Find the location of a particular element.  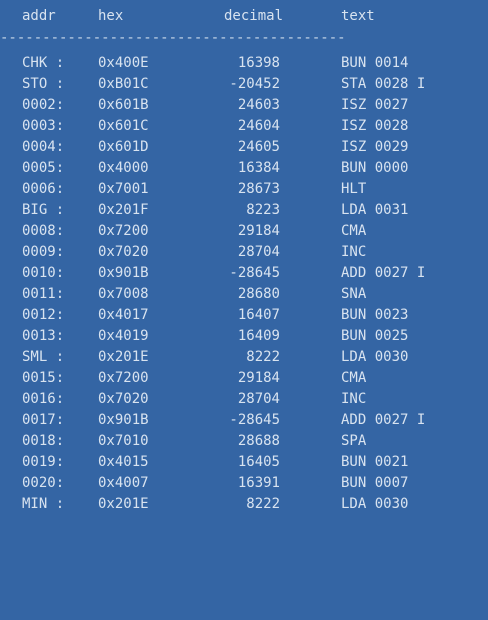

table-row: 0015: 0x7200 29184 CMA is located at coordinates (244, 378).